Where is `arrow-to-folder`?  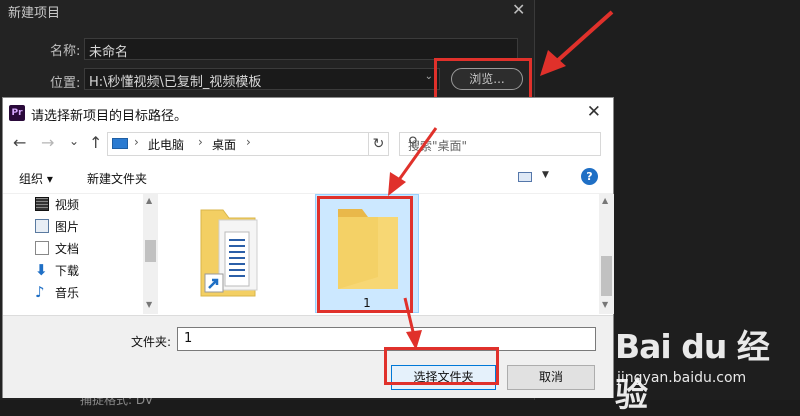 arrow-to-folder is located at coordinates (413, 161).